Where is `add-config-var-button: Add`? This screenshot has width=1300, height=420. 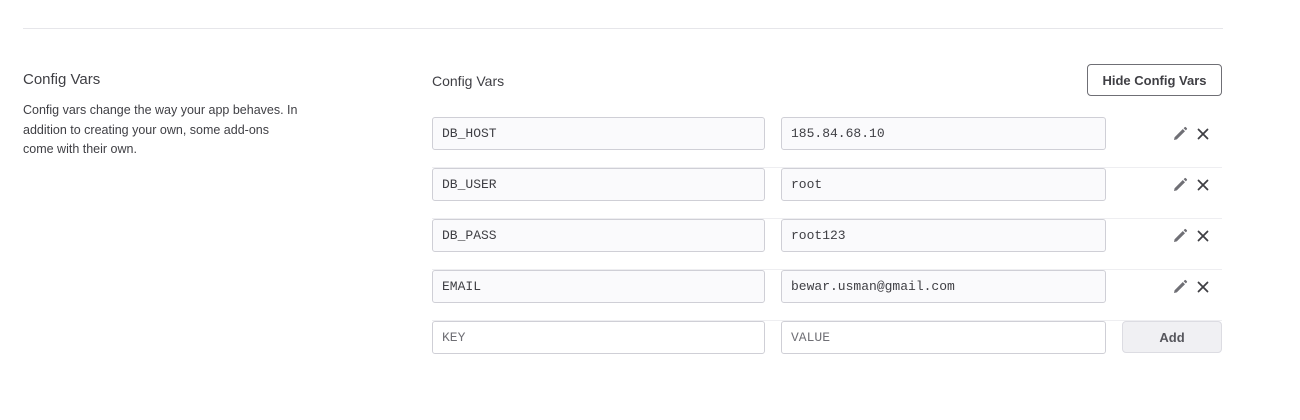
add-config-var-button: Add is located at coordinates (1172, 337).